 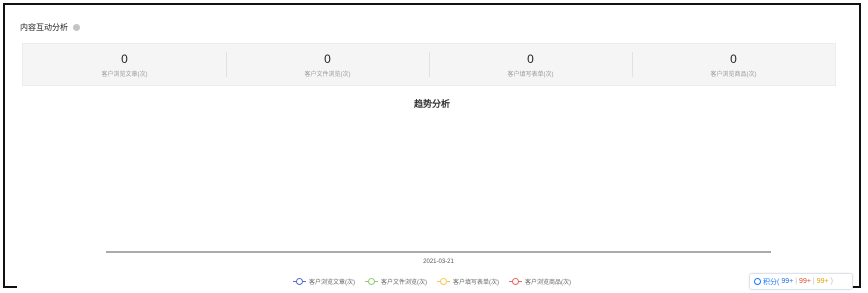 I want to click on stat-product-views: 0 客户浏览商品(次), so click(x=733, y=64).